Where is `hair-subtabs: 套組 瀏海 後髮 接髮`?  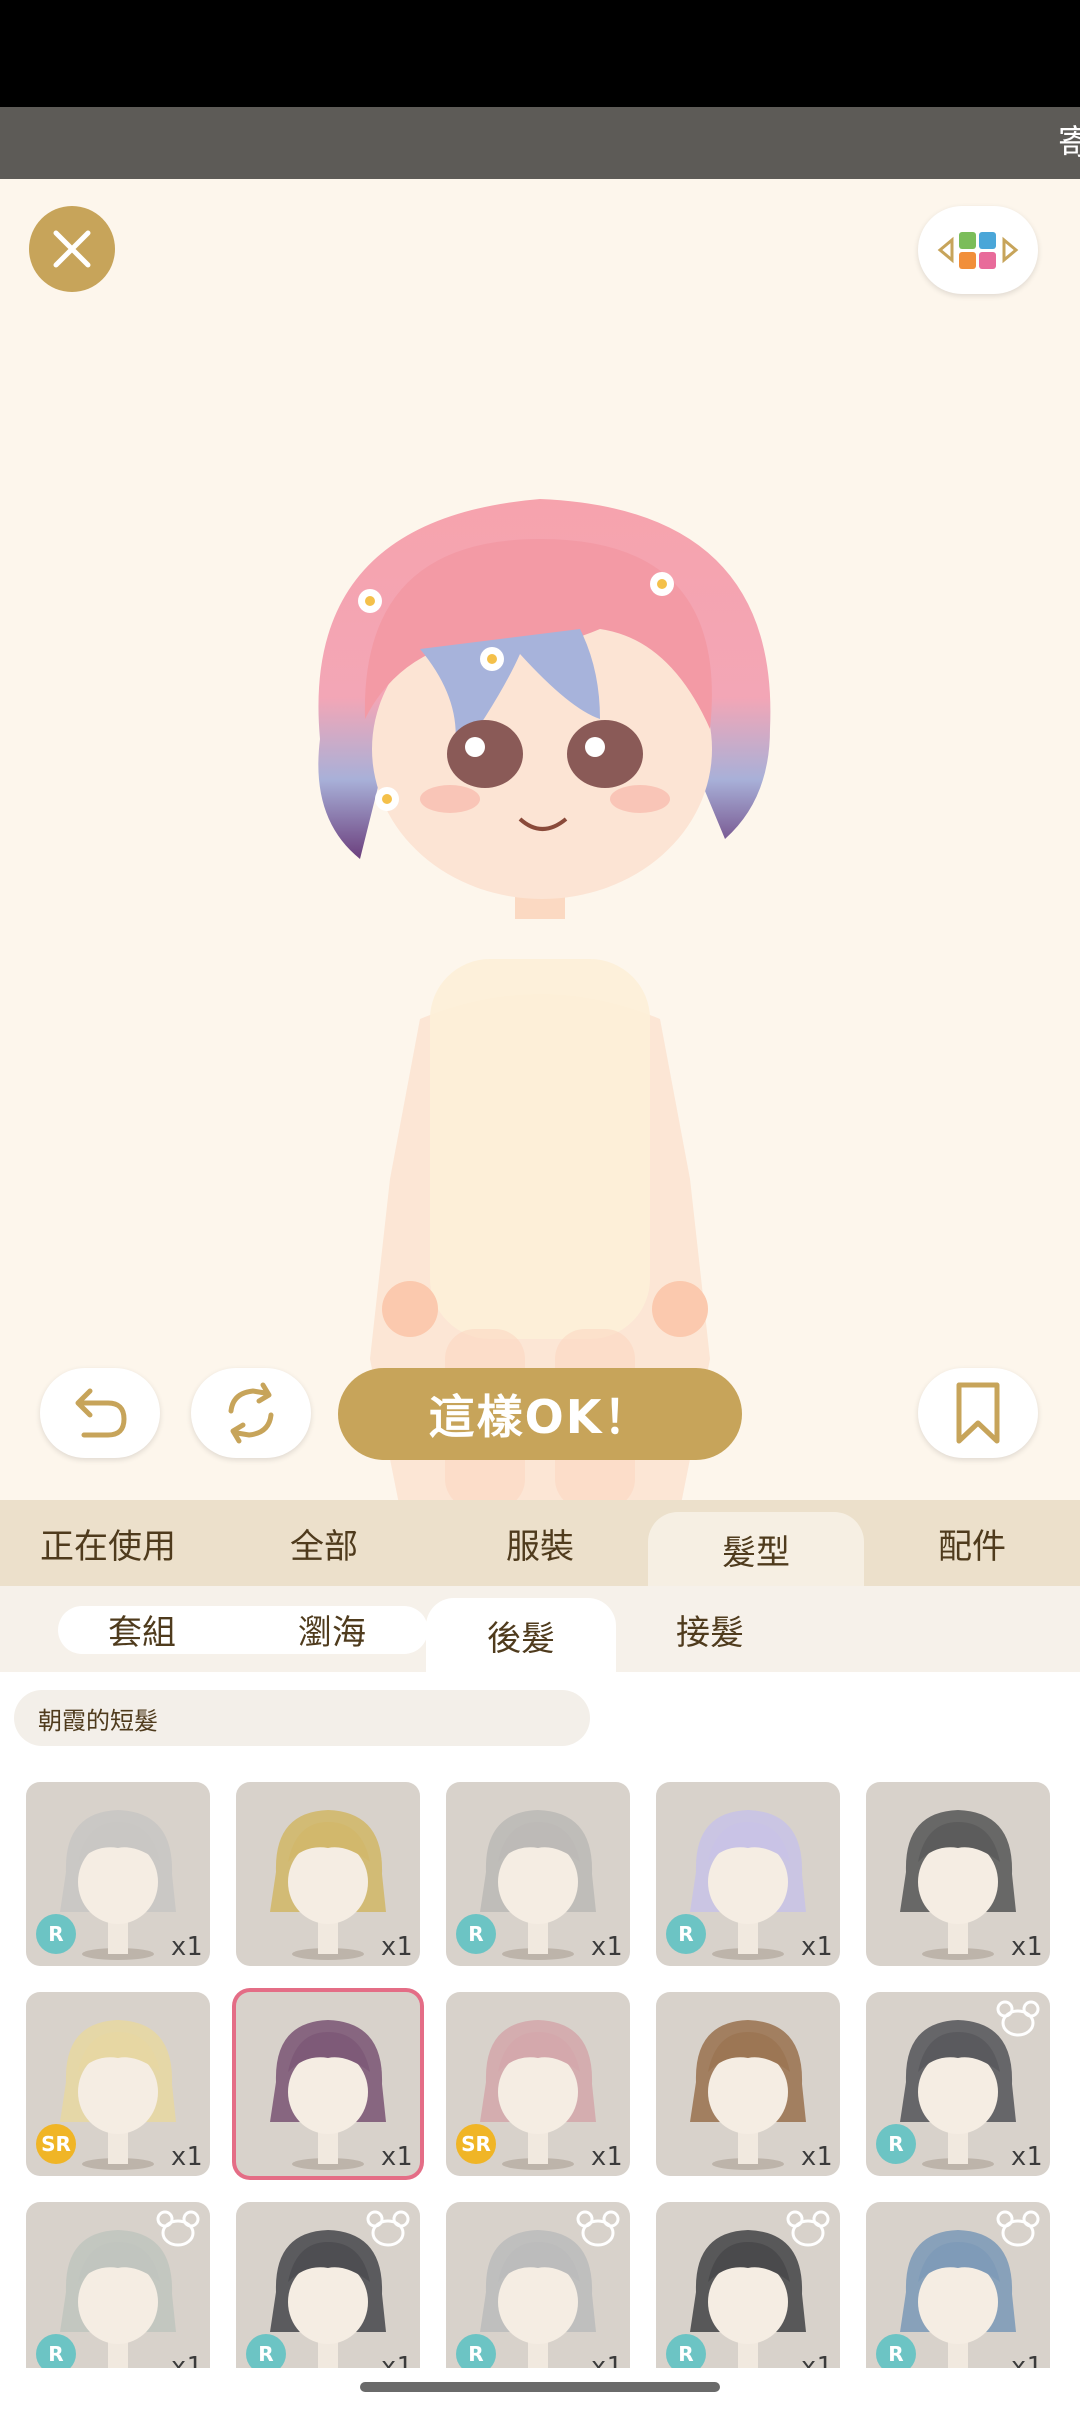
hair-subtabs: 套組 瀏海 後髮 接髮 is located at coordinates (540, 1629).